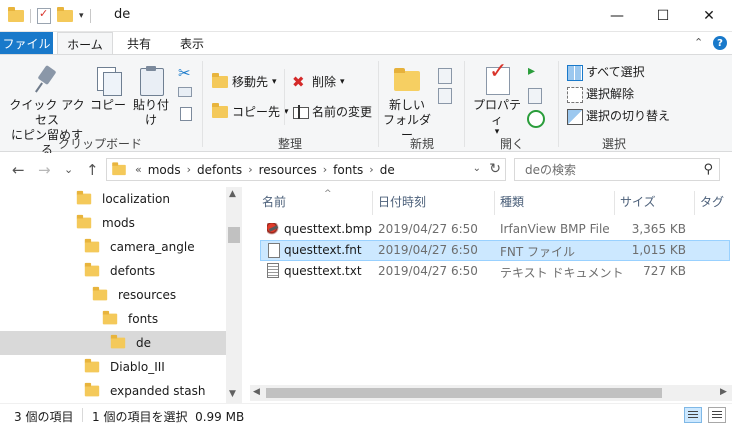 The height and width of the screenshot is (426, 732). I want to click on refresh-icon: ↻, so click(495, 169).